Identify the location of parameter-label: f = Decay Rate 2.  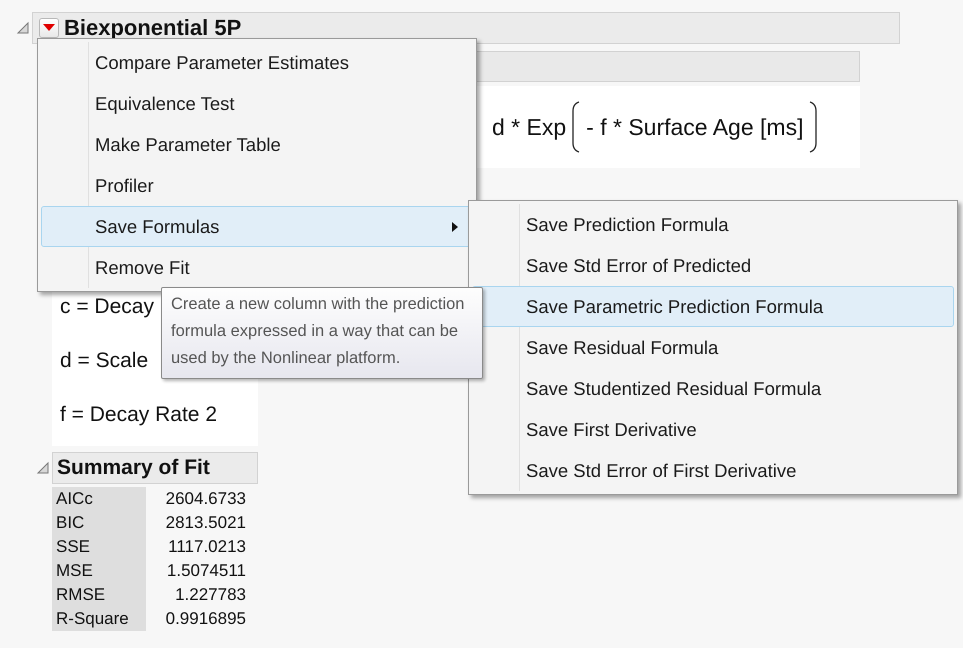
(138, 415).